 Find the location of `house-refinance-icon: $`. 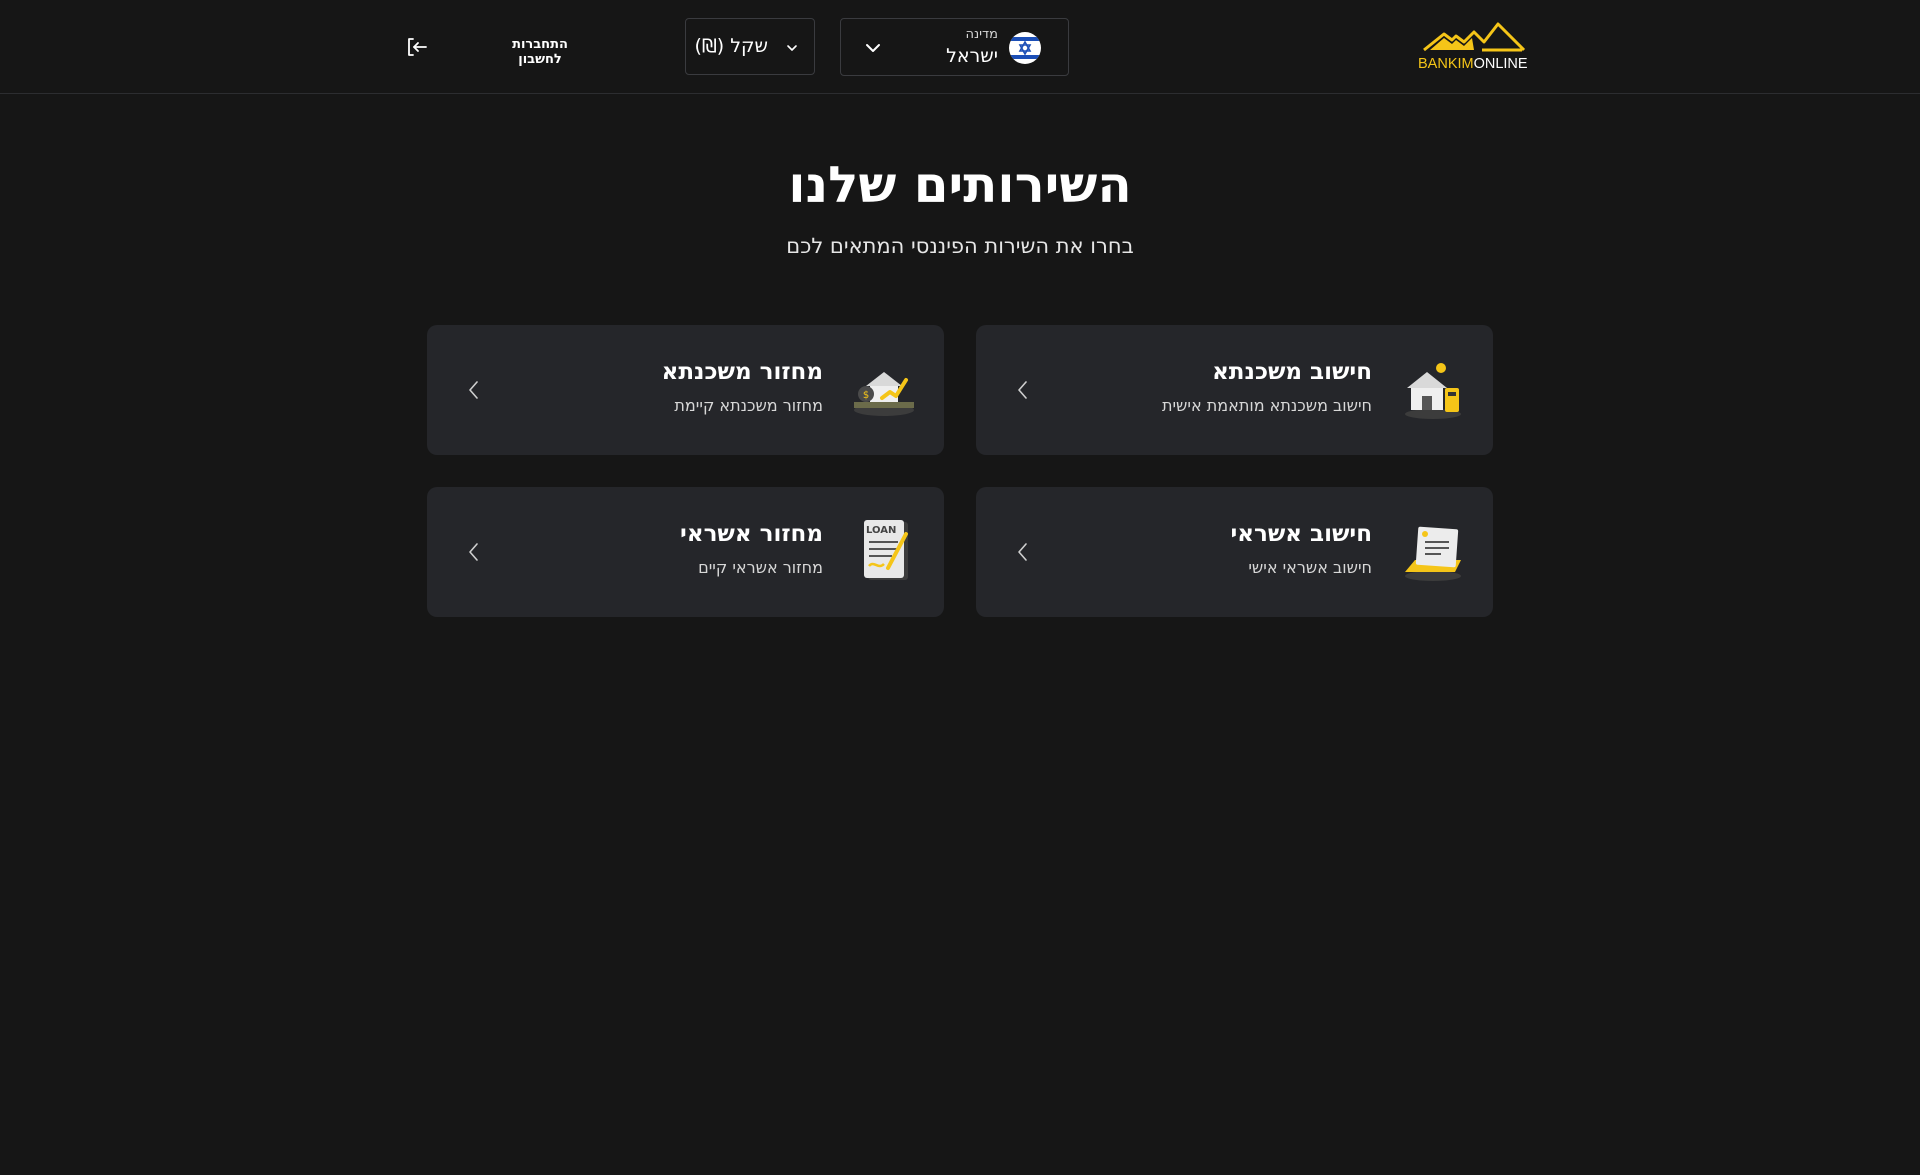

house-refinance-icon: $ is located at coordinates (884, 394).